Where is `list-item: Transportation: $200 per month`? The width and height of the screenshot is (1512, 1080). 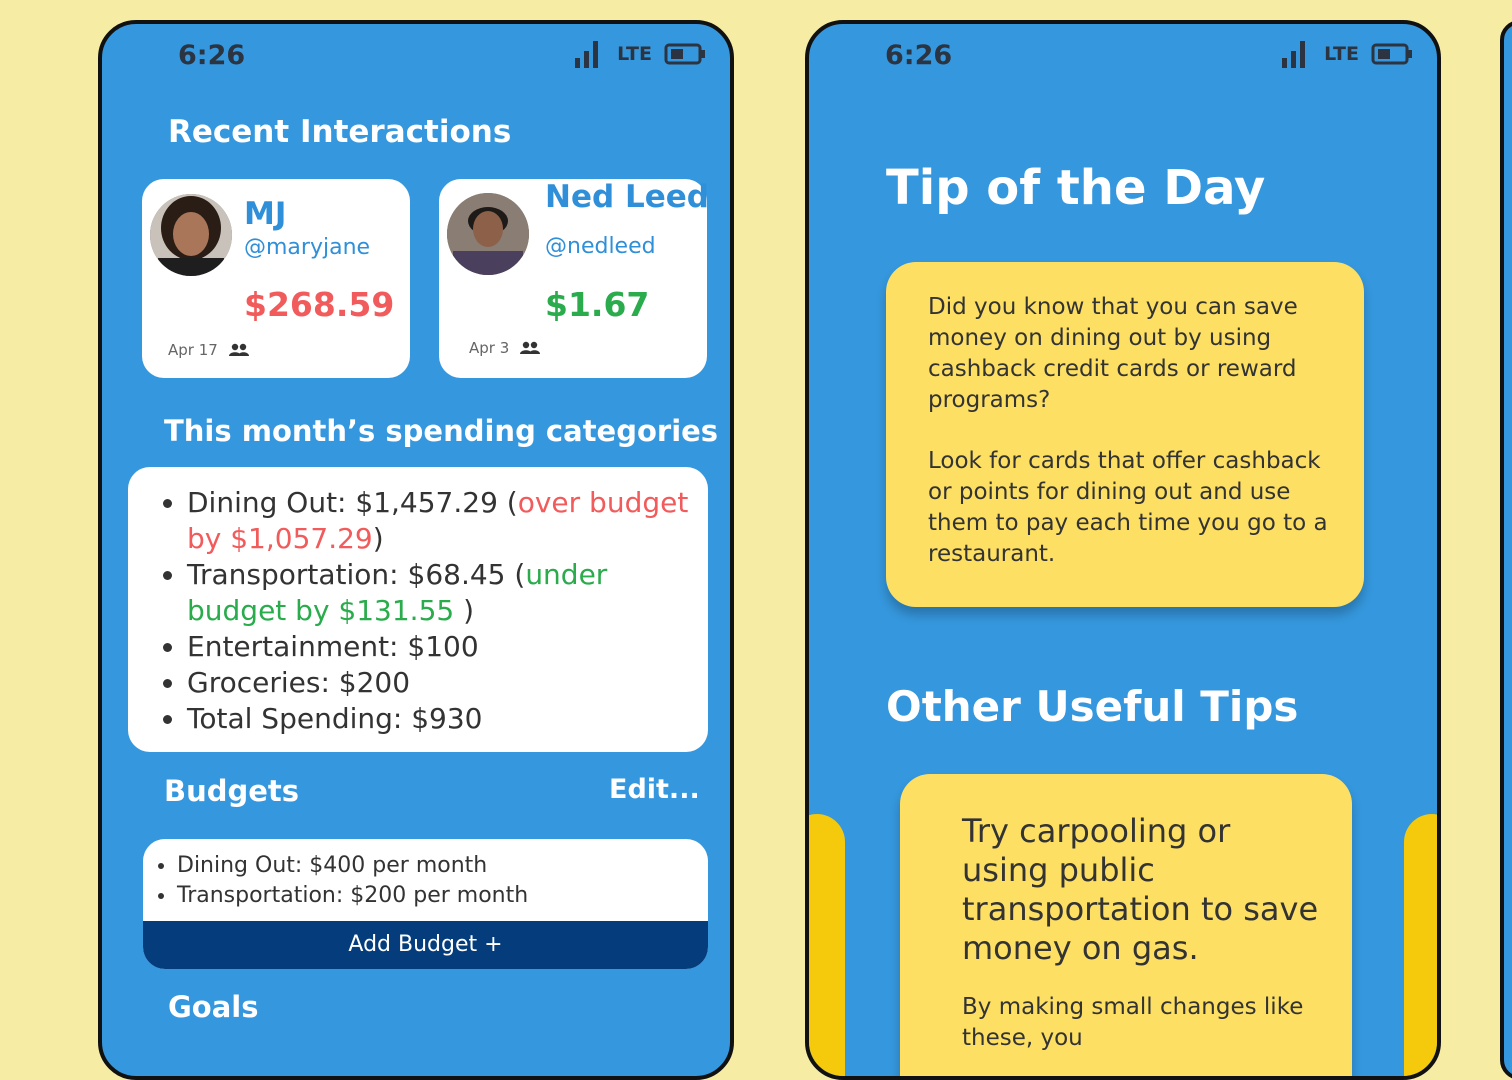 list-item: Transportation: $200 per month is located at coordinates (437, 896).